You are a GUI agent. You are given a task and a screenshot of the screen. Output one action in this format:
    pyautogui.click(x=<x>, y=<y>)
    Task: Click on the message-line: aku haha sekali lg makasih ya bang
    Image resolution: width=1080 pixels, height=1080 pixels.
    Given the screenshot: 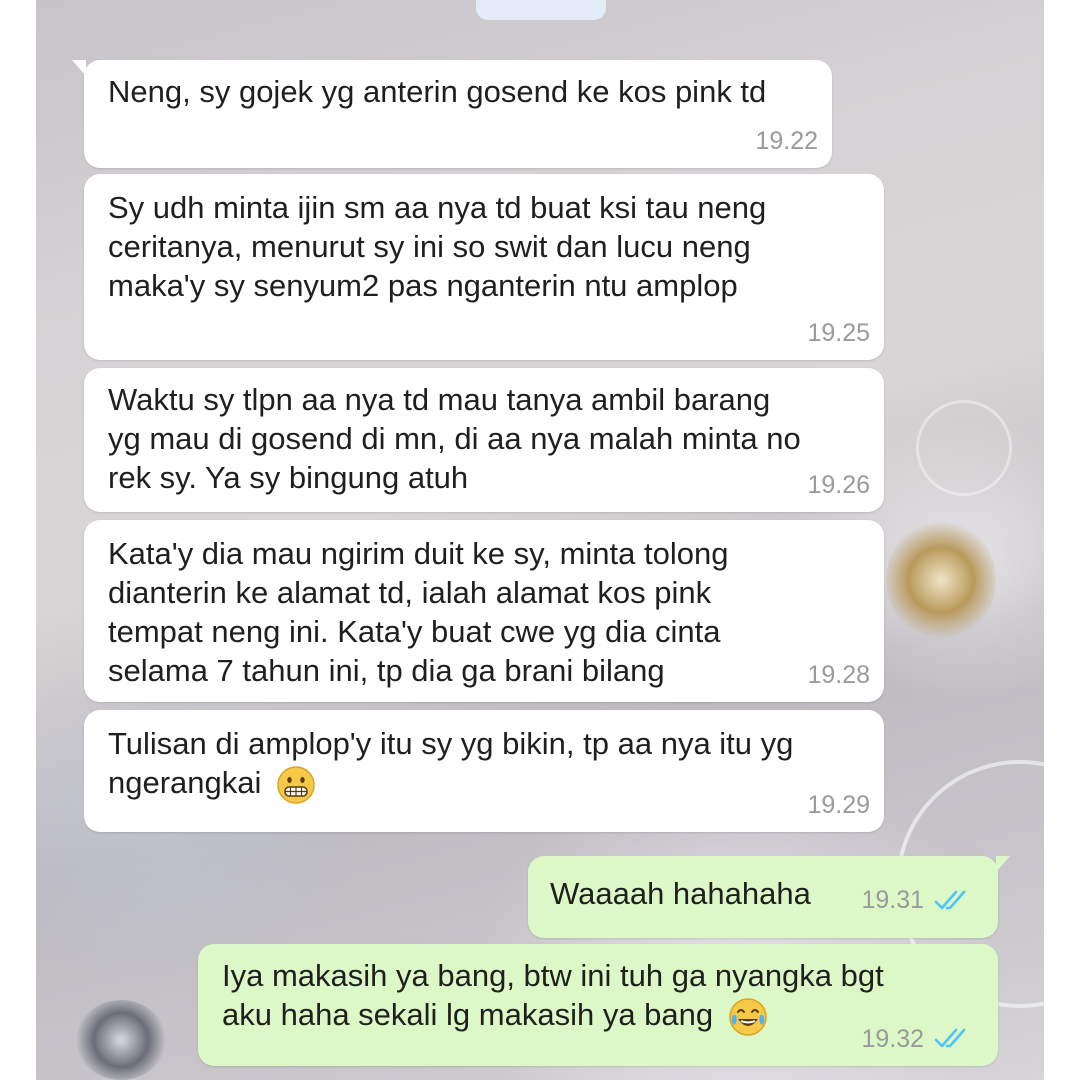 What is the action you would take?
    pyautogui.click(x=468, y=1014)
    